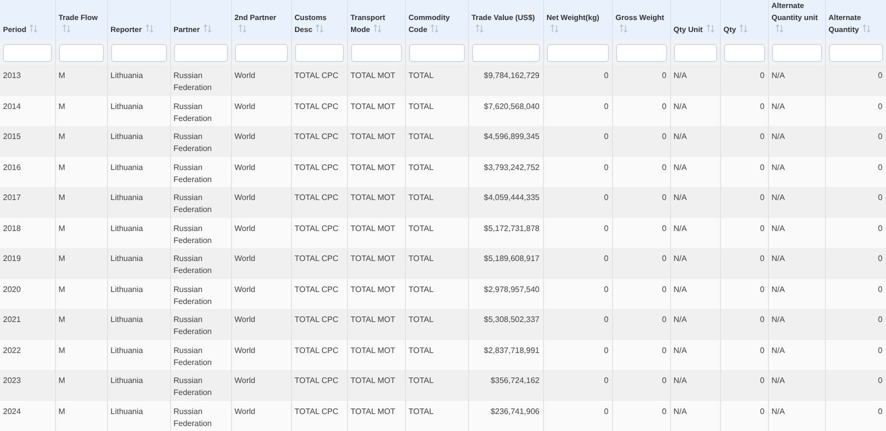 This screenshot has width=886, height=431. I want to click on table-cell-text: $5,308,502,337, so click(511, 320).